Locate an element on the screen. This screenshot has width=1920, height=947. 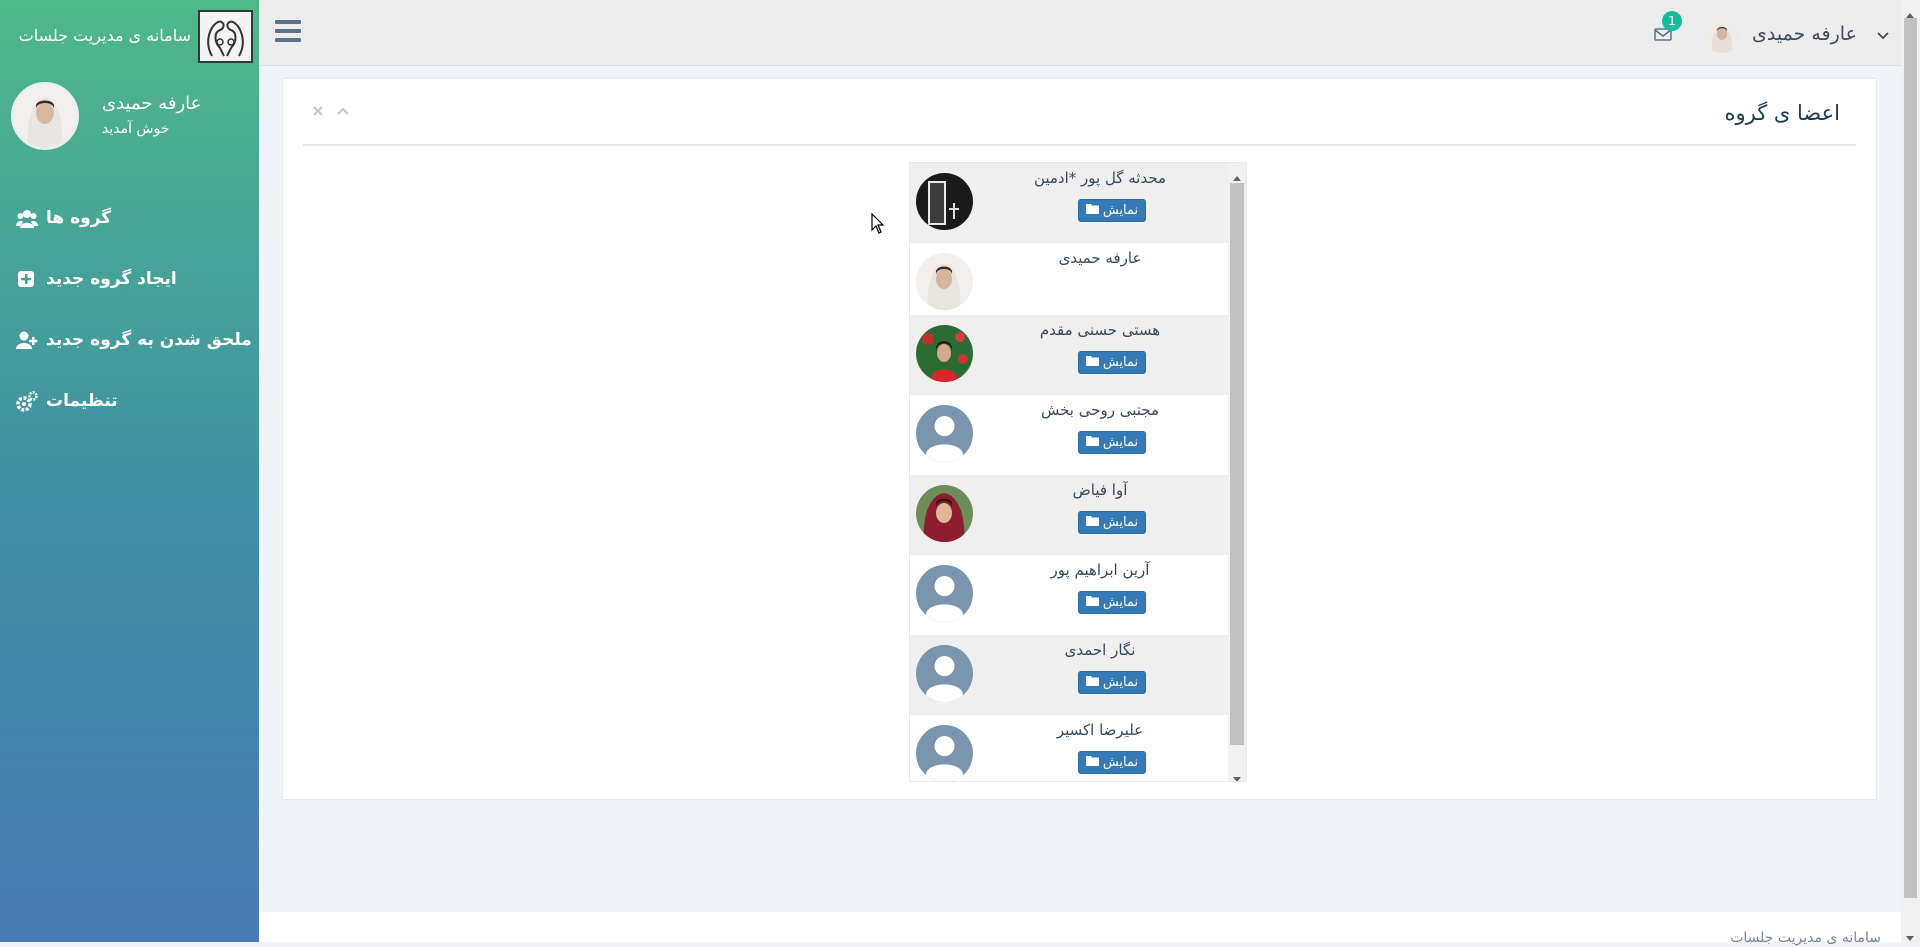
member-name: آرین ابراهیم پور is located at coordinates (1100, 570).